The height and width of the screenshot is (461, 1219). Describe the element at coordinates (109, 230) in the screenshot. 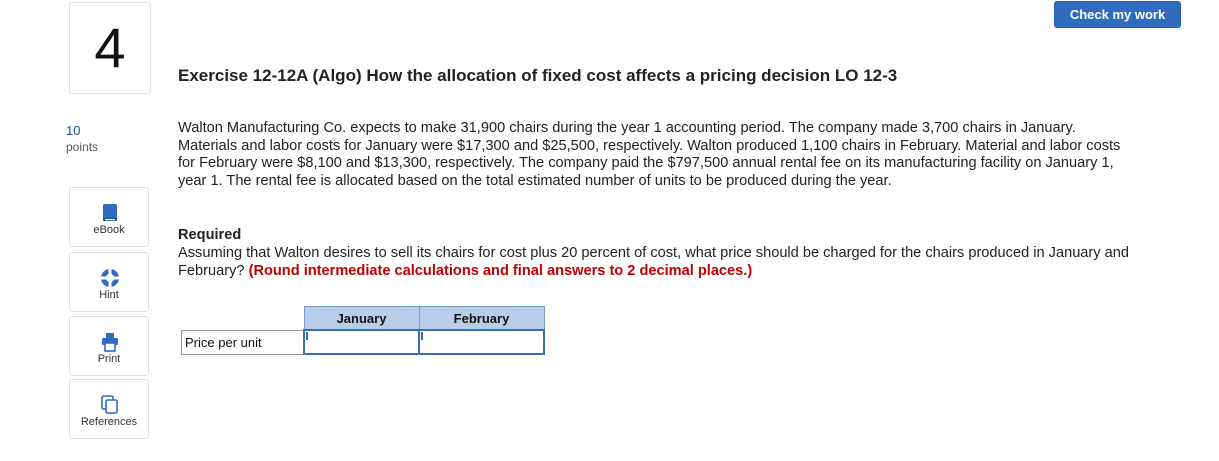

I see `ebook-label: eBook` at that location.